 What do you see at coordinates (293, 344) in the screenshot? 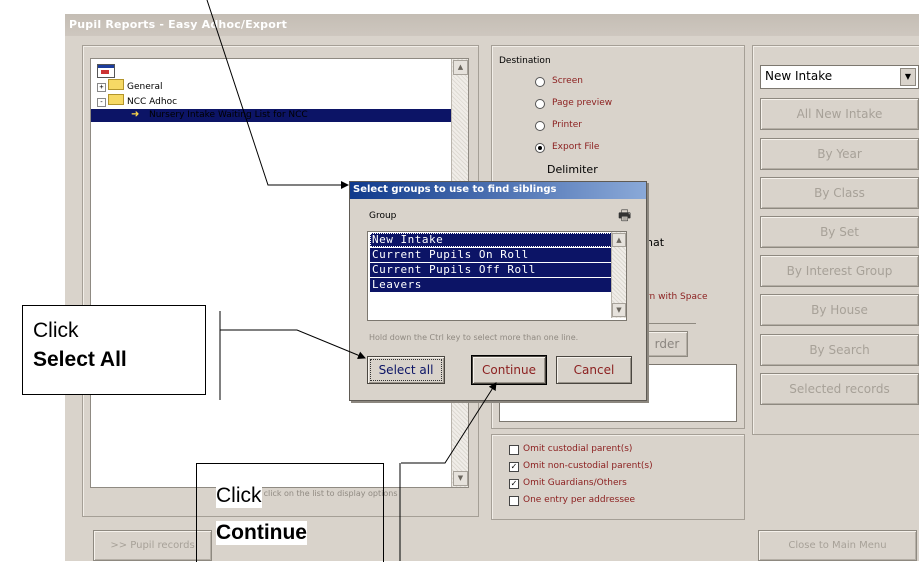
I see `arrow-to-select-all` at bounding box center [293, 344].